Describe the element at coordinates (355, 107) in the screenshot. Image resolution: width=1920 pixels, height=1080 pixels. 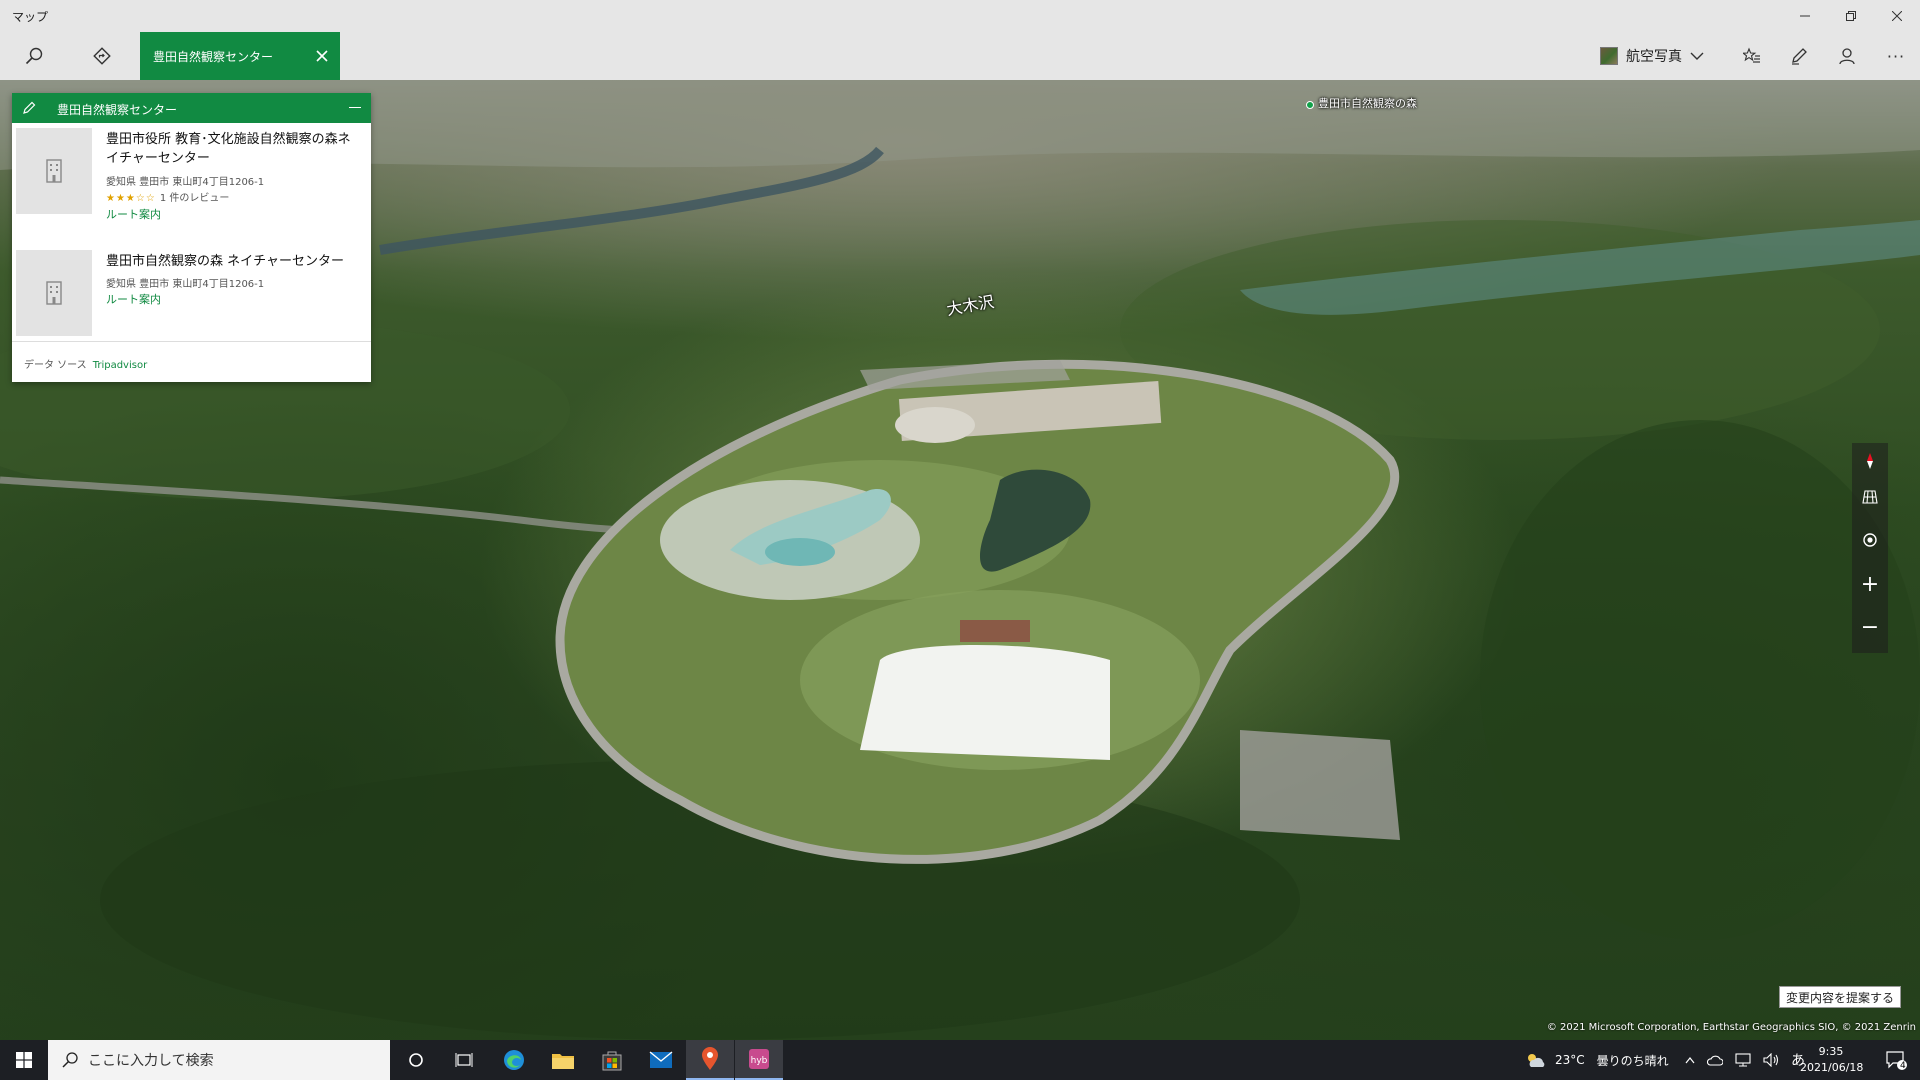
I see `minimize-panel-button` at that location.